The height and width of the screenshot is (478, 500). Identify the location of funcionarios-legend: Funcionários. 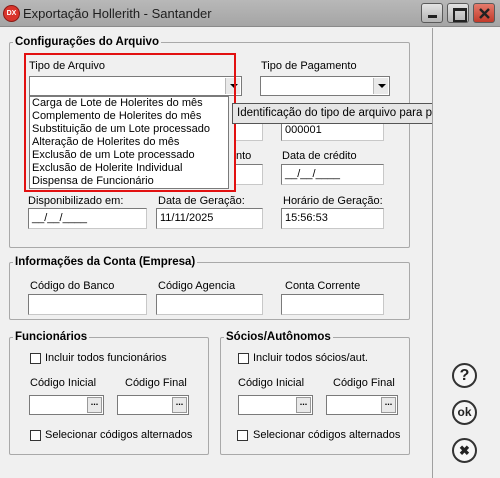
(51, 337).